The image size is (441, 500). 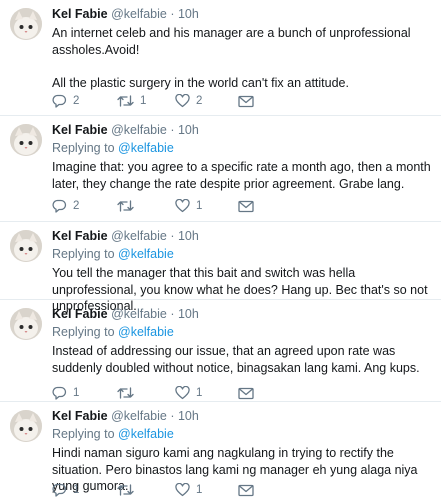 I want to click on like-count: 2, so click(x=199, y=101).